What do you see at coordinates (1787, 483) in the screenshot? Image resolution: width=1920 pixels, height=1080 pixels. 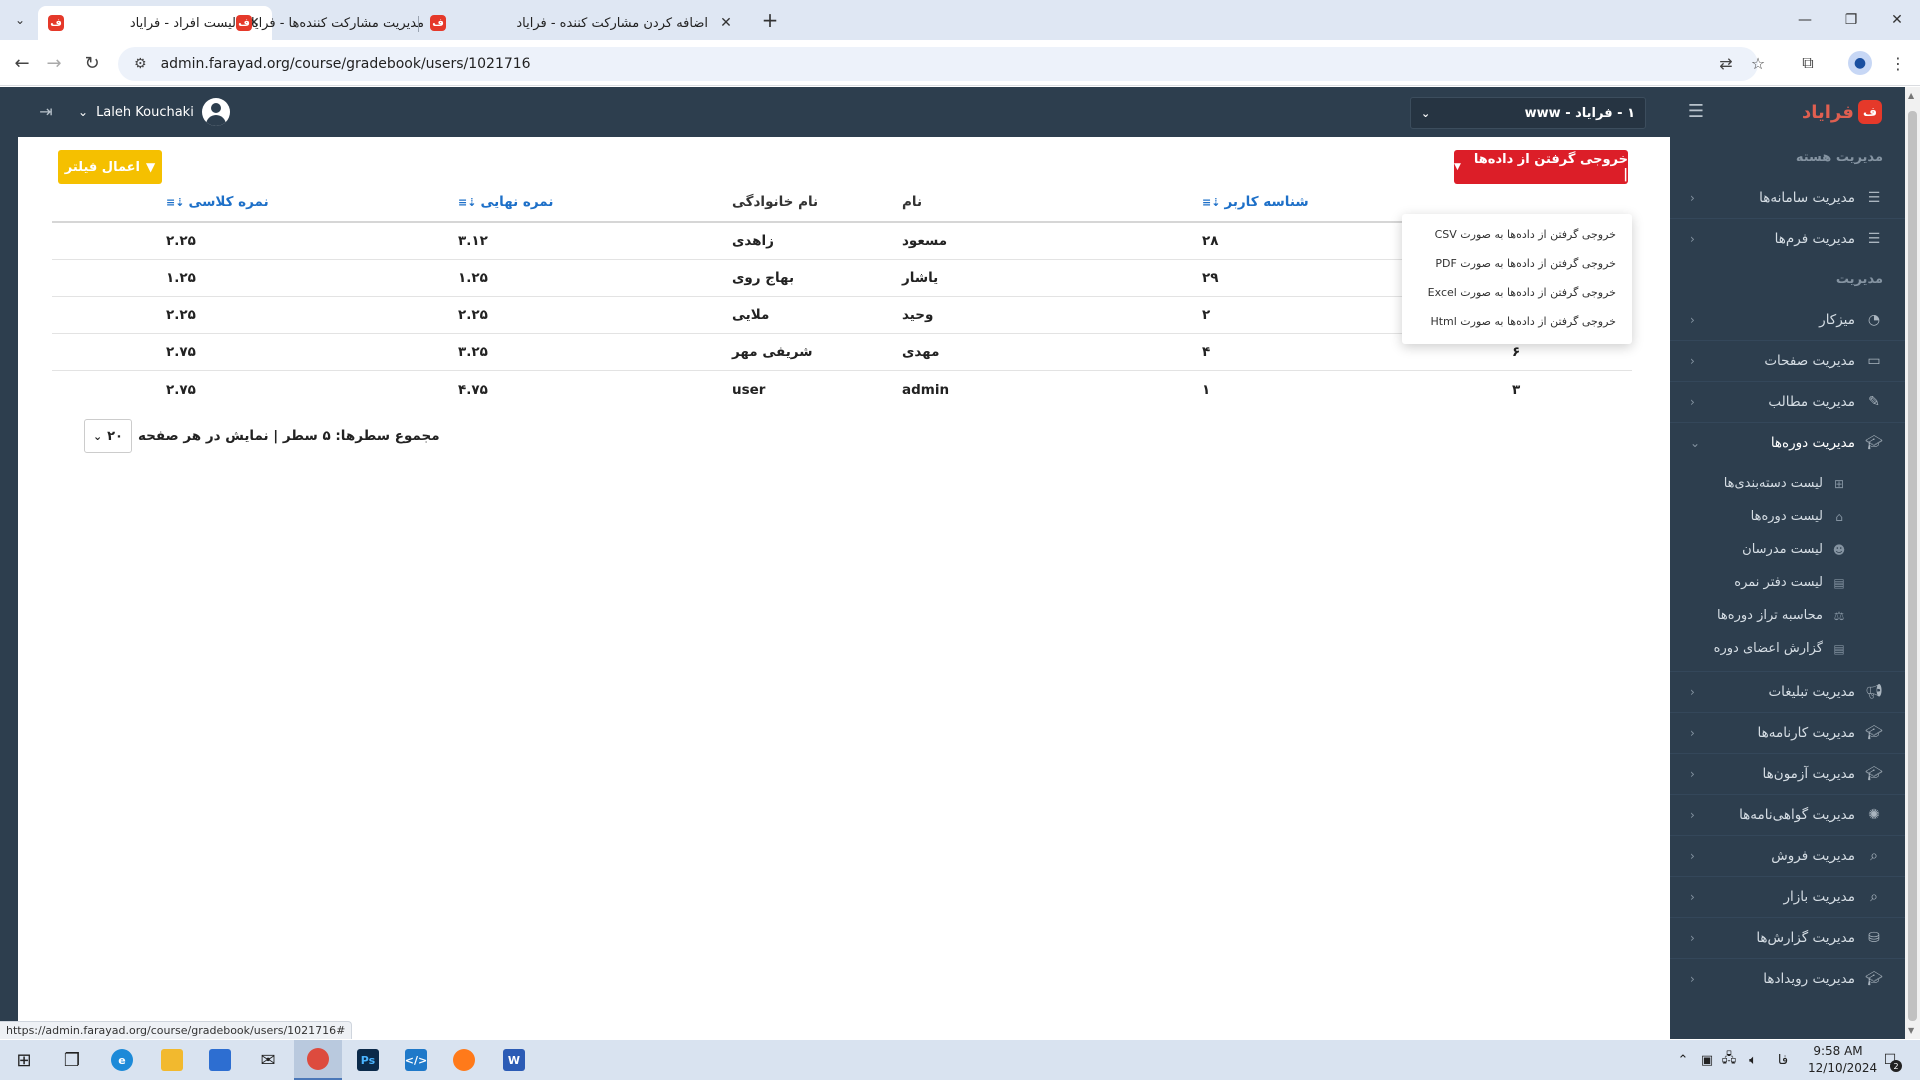 I see `sidebar-subitem-categories: ⊞ لیست دسته‌بندی‌ها` at bounding box center [1787, 483].